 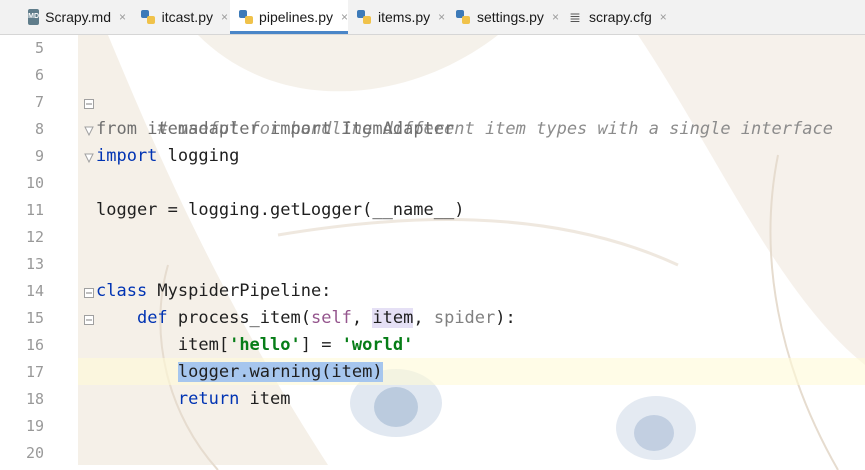 I want to click on tab-label: scrapy.cfg, so click(x=620, y=17).